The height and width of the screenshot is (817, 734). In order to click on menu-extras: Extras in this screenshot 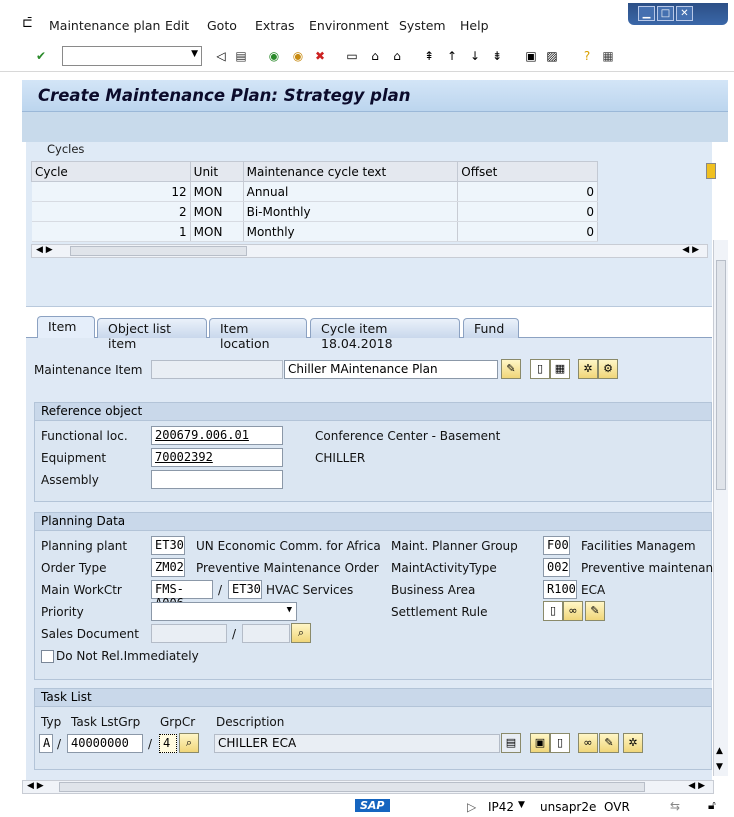, I will do `click(275, 25)`.